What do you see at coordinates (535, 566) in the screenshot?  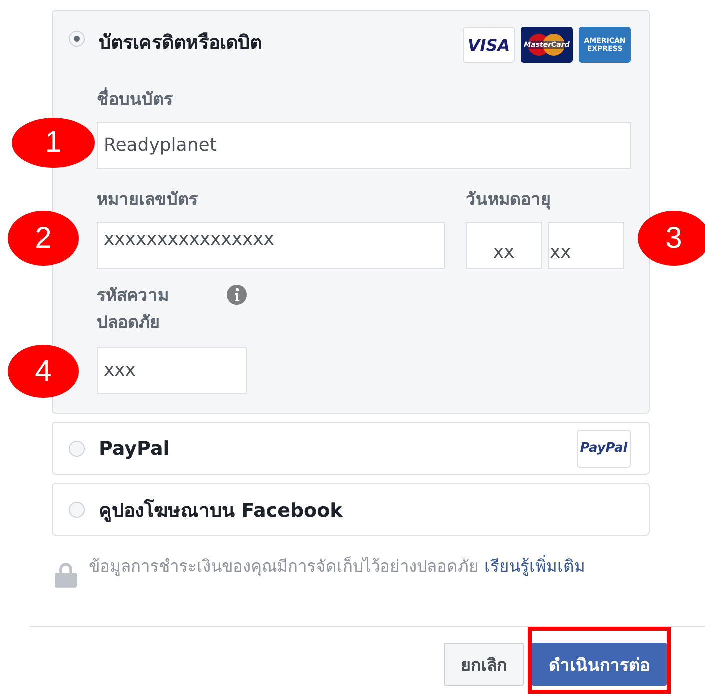 I see `learn-more-link: เรียนรู้เพิ่มเติม` at bounding box center [535, 566].